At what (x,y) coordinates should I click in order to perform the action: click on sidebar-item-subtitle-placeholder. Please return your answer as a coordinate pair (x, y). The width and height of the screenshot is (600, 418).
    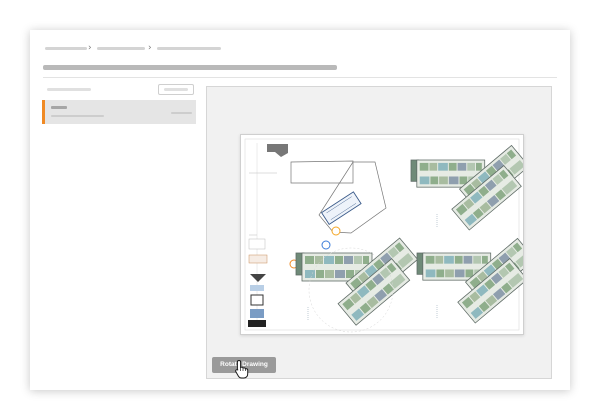
    Looking at the image, I should click on (77, 116).